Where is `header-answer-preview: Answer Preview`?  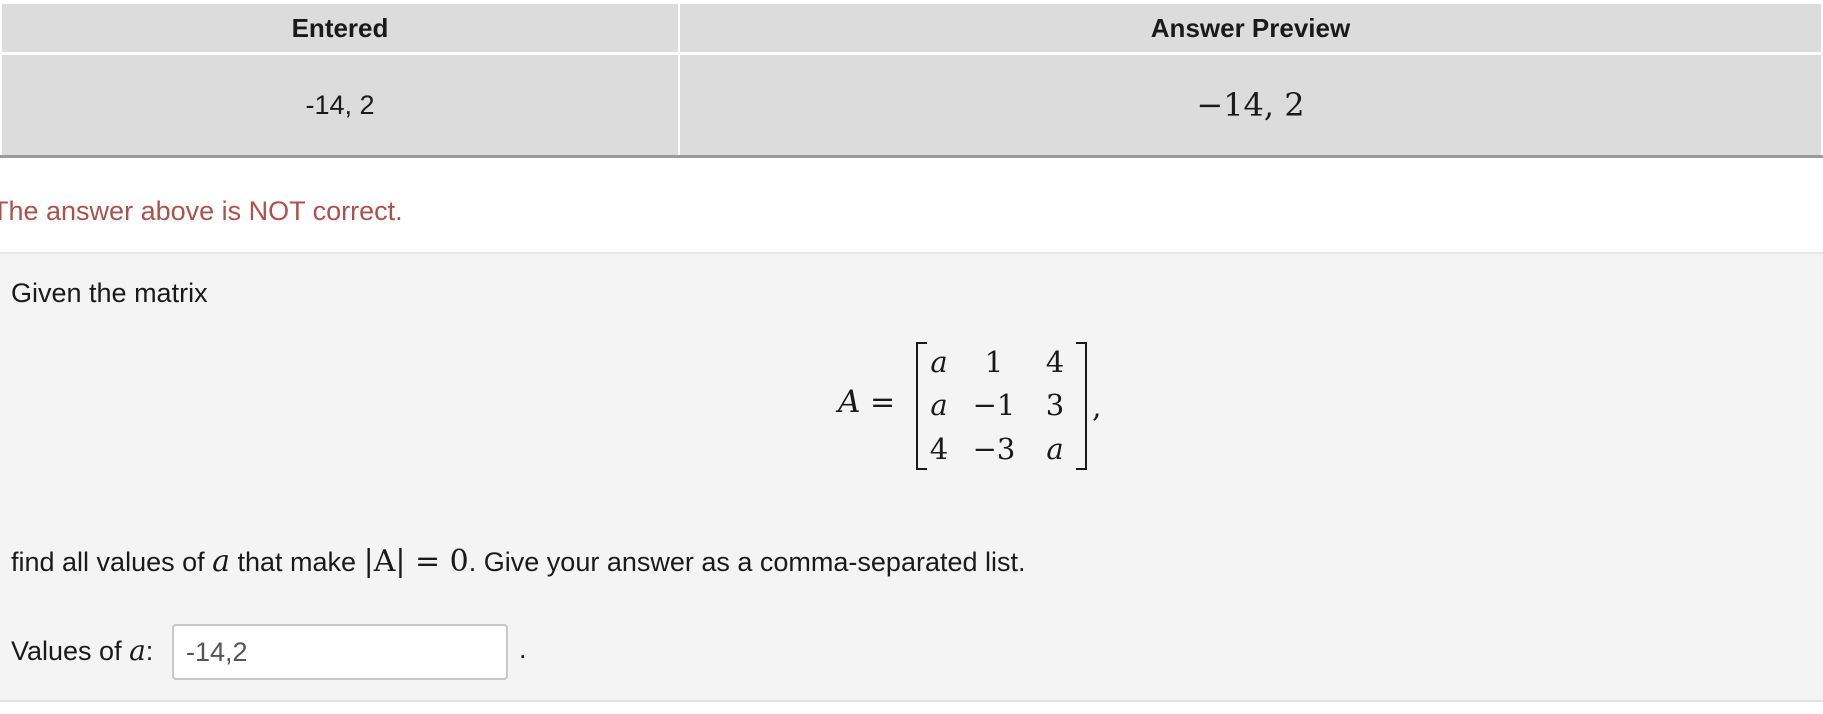 header-answer-preview: Answer Preview is located at coordinates (1250, 28).